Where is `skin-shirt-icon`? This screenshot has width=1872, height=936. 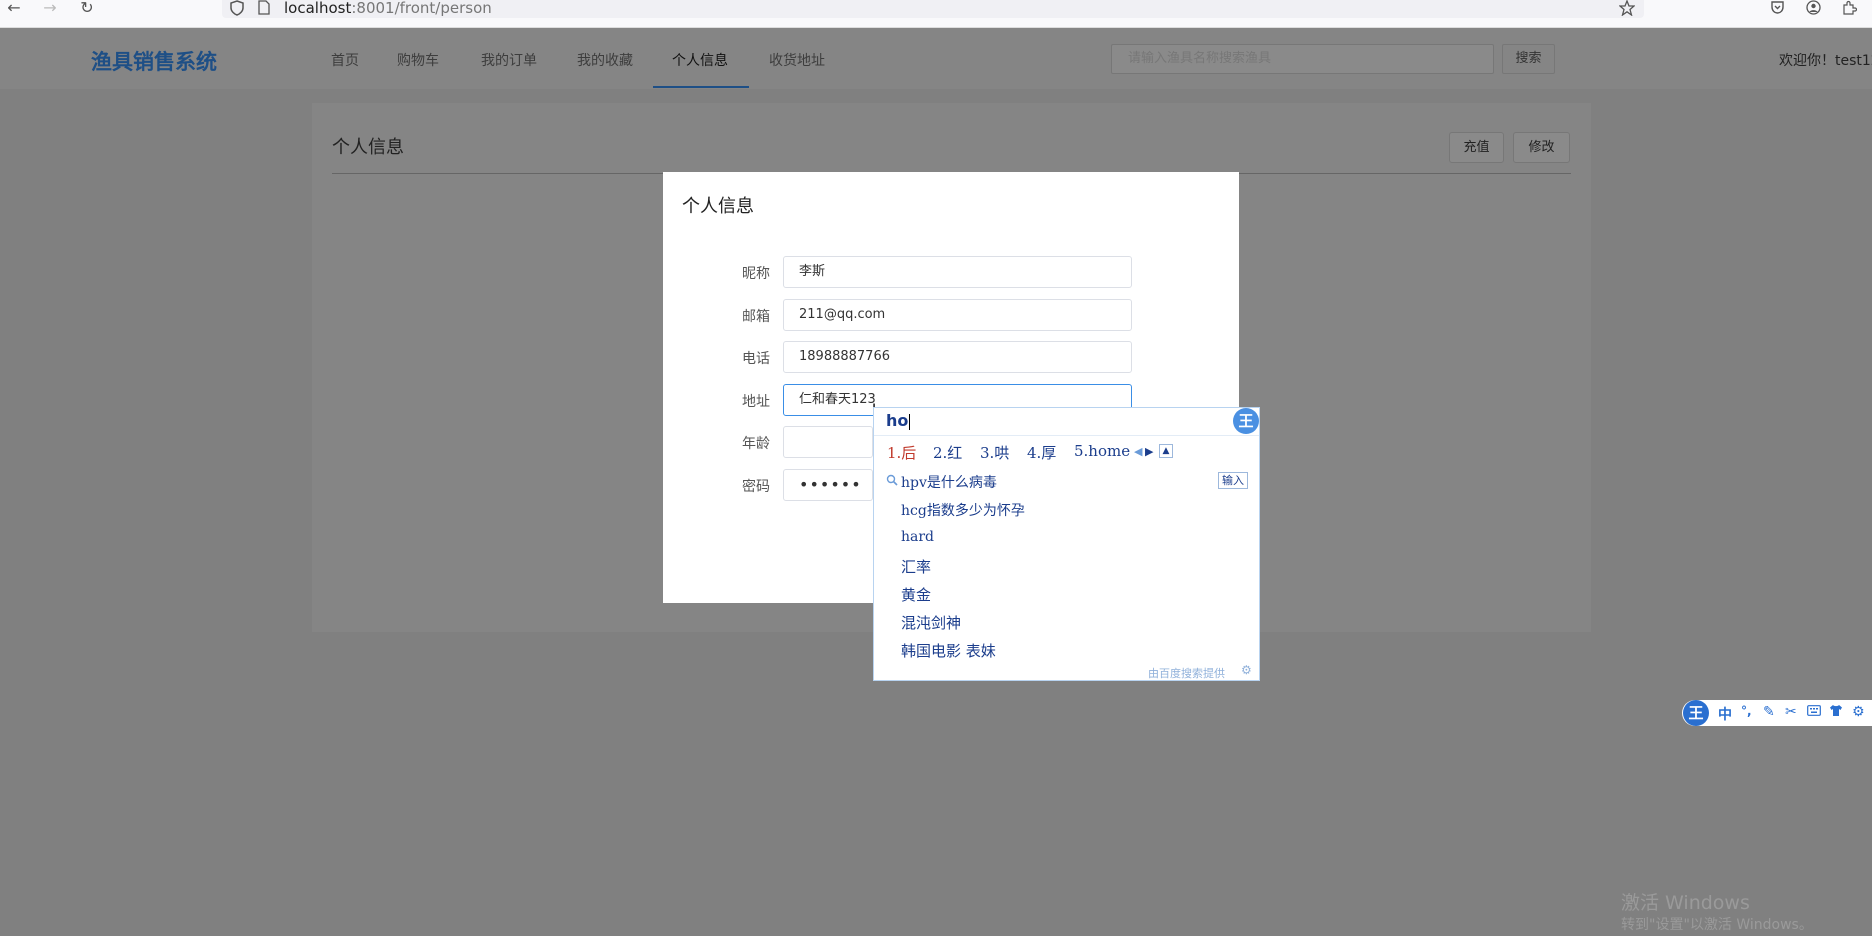
skin-shirt-icon is located at coordinates (1836, 712).